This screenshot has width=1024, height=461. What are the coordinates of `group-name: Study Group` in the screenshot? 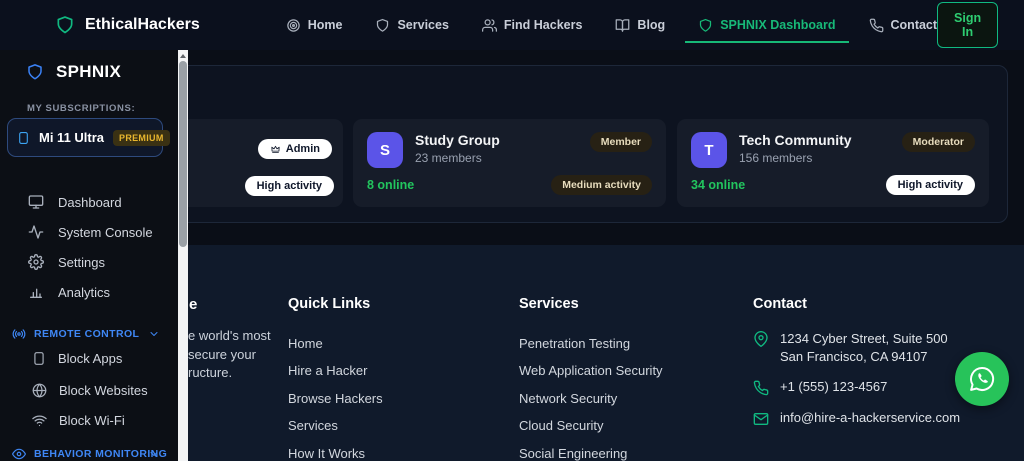 It's located at (457, 140).